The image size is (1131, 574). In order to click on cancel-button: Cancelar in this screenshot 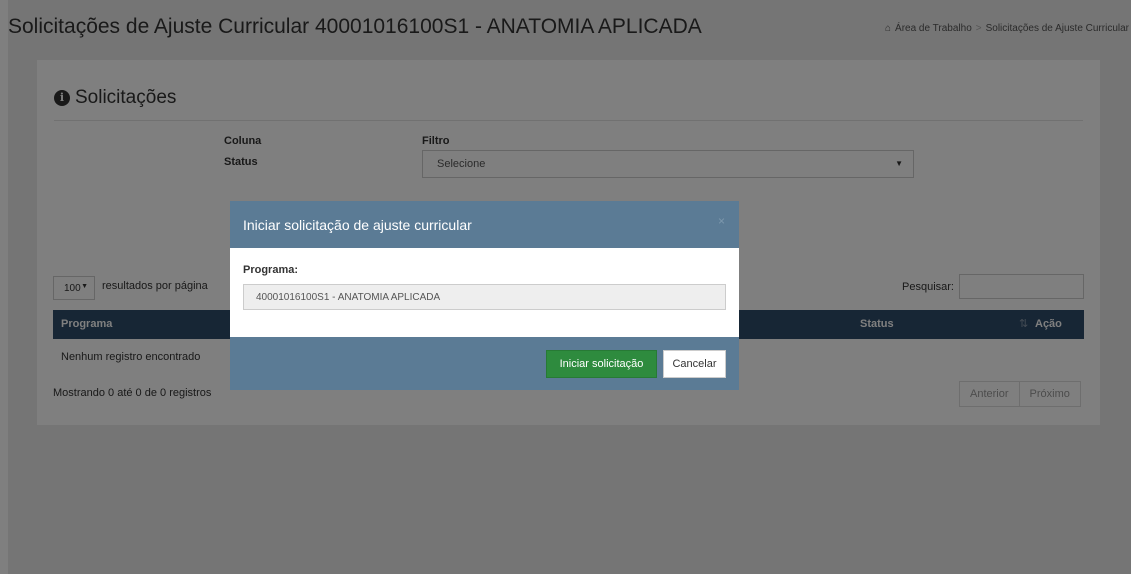, I will do `click(694, 364)`.